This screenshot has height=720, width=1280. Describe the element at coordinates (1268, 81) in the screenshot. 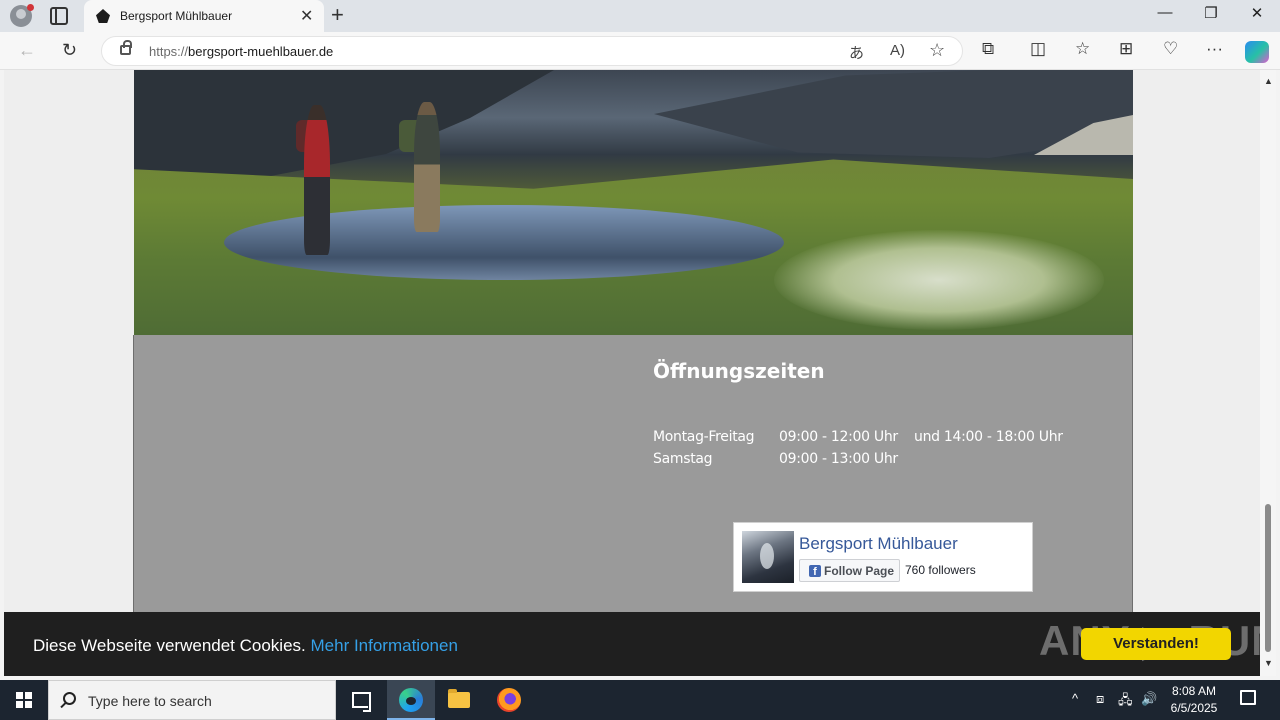

I see `scroll-up-icon: ▲` at that location.